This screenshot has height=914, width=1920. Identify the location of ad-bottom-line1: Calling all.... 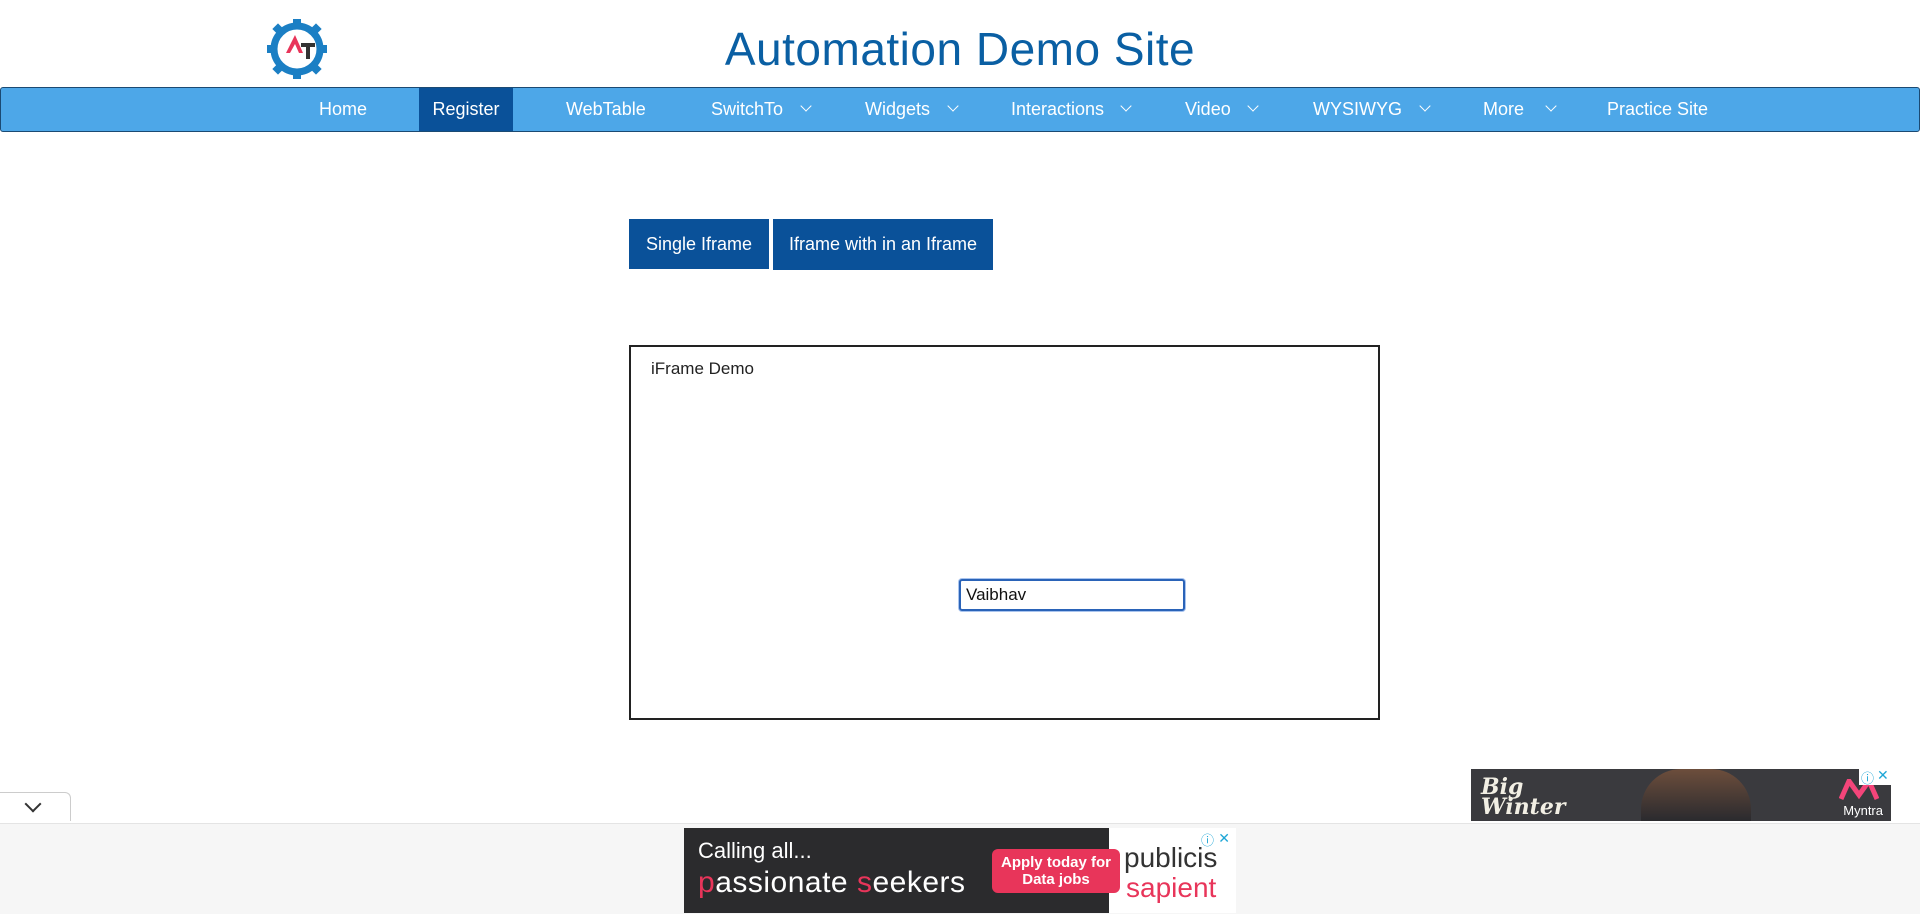
(755, 850).